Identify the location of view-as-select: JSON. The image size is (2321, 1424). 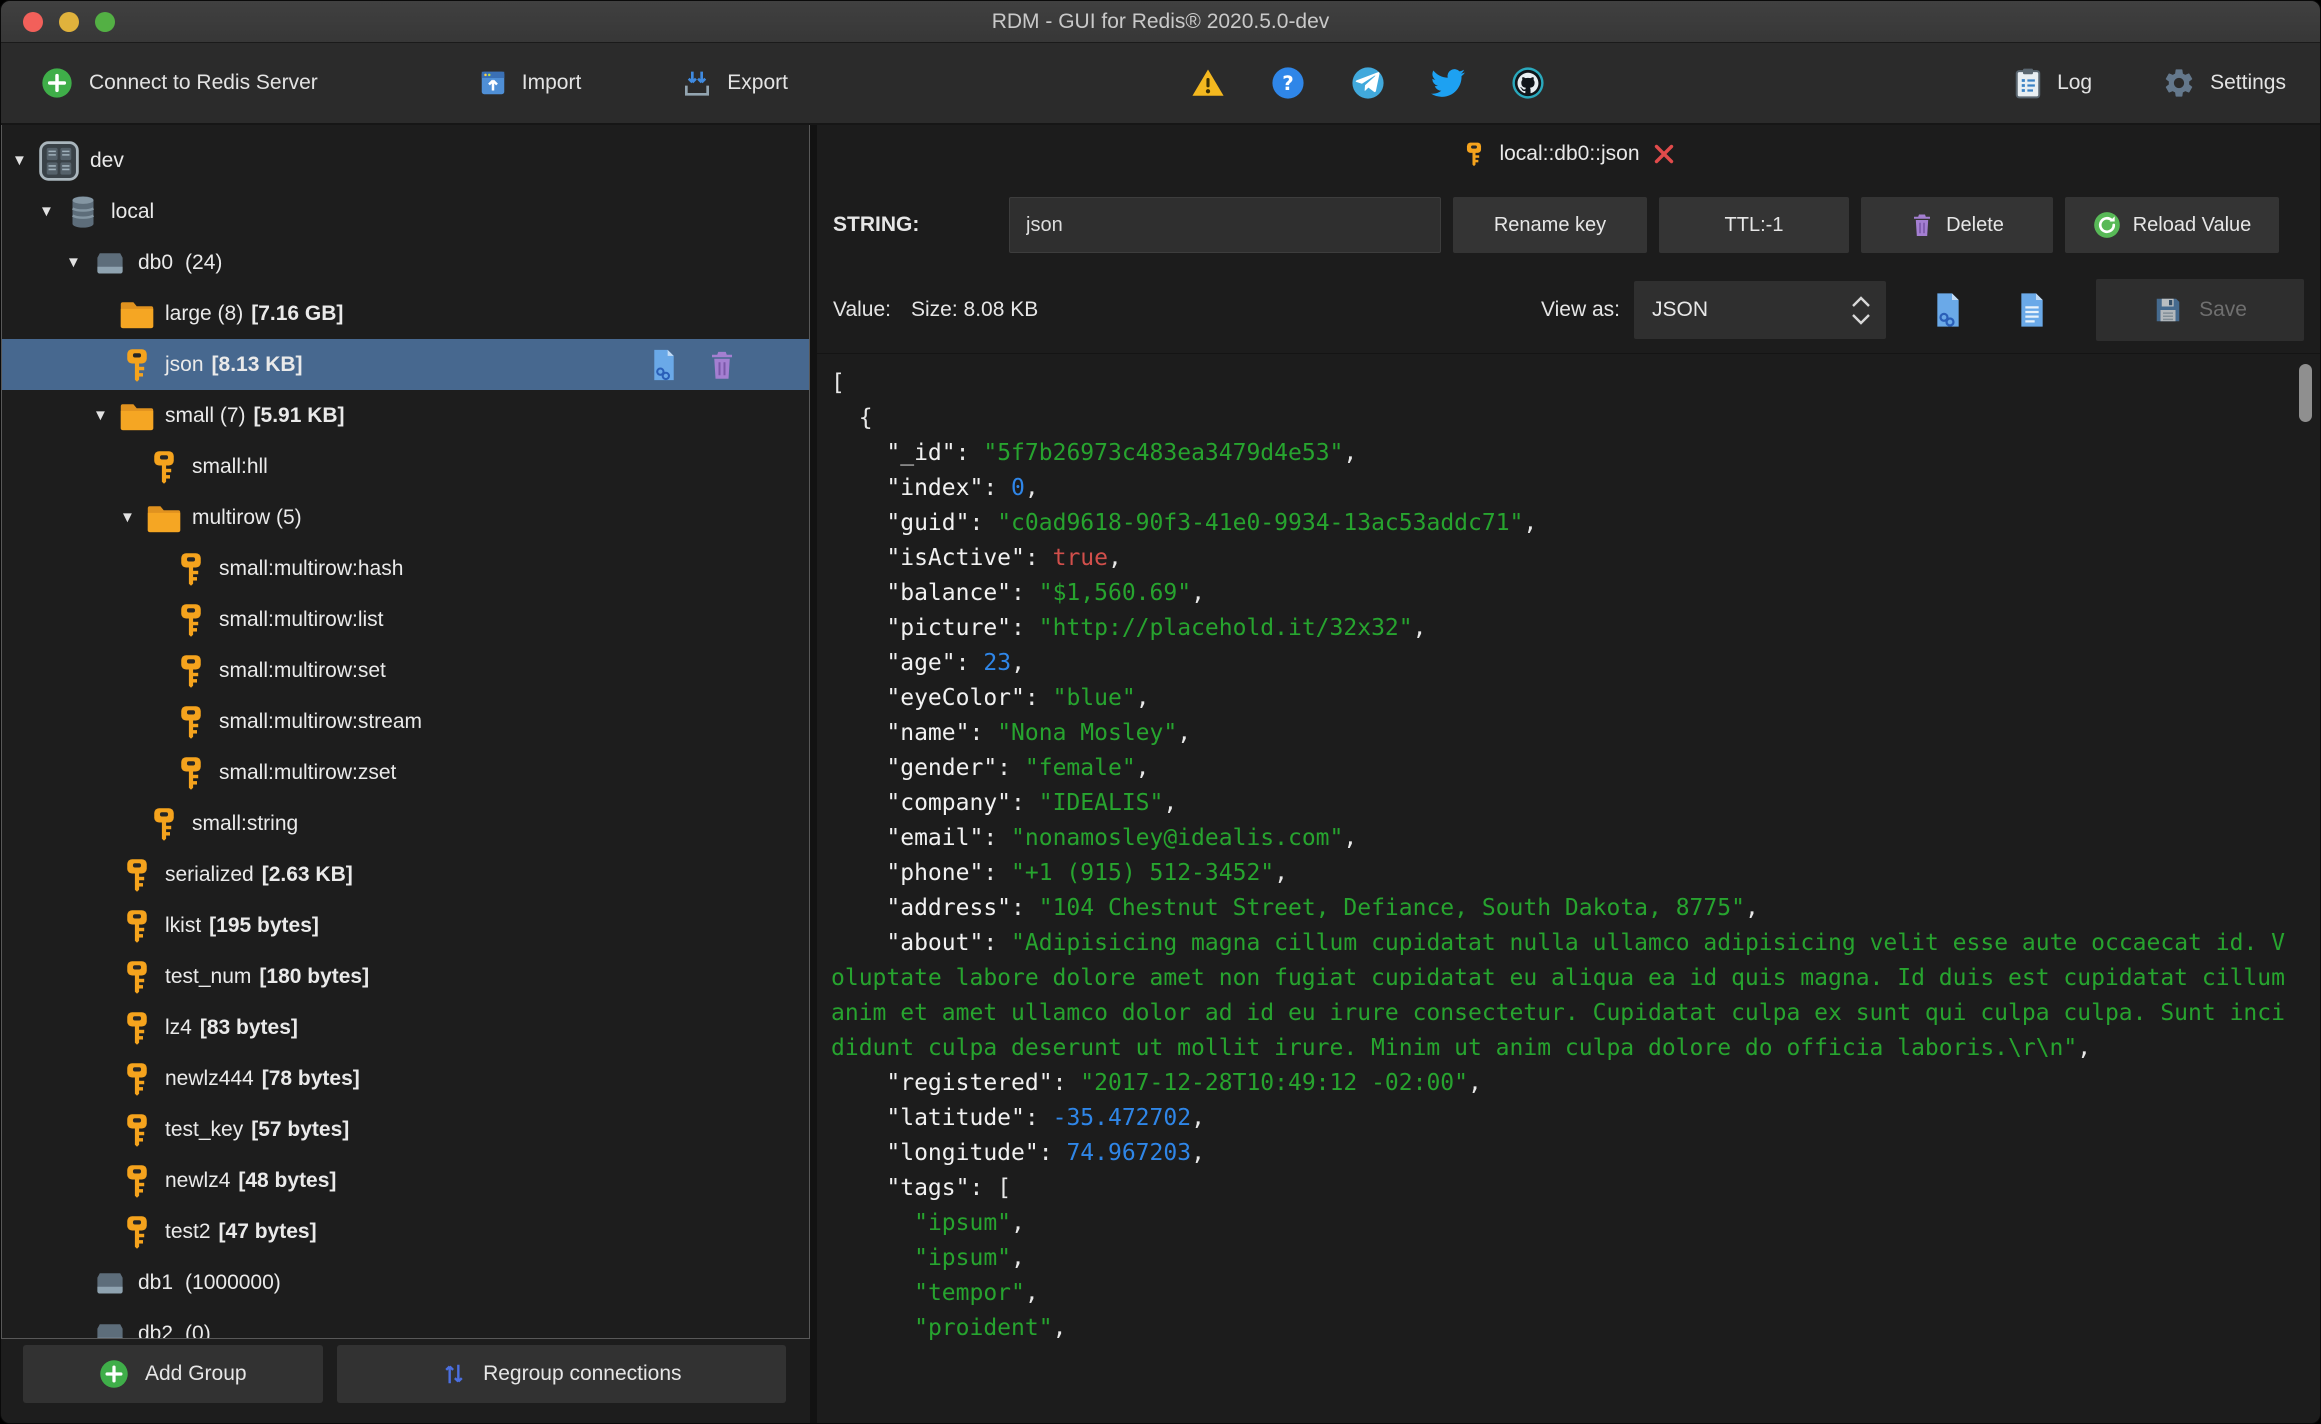
(1760, 310).